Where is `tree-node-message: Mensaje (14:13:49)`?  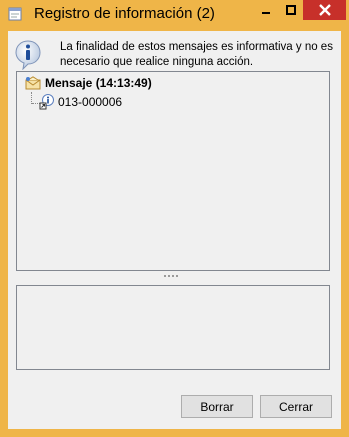
tree-node-message: Mensaje (14:13:49) is located at coordinates (88, 83).